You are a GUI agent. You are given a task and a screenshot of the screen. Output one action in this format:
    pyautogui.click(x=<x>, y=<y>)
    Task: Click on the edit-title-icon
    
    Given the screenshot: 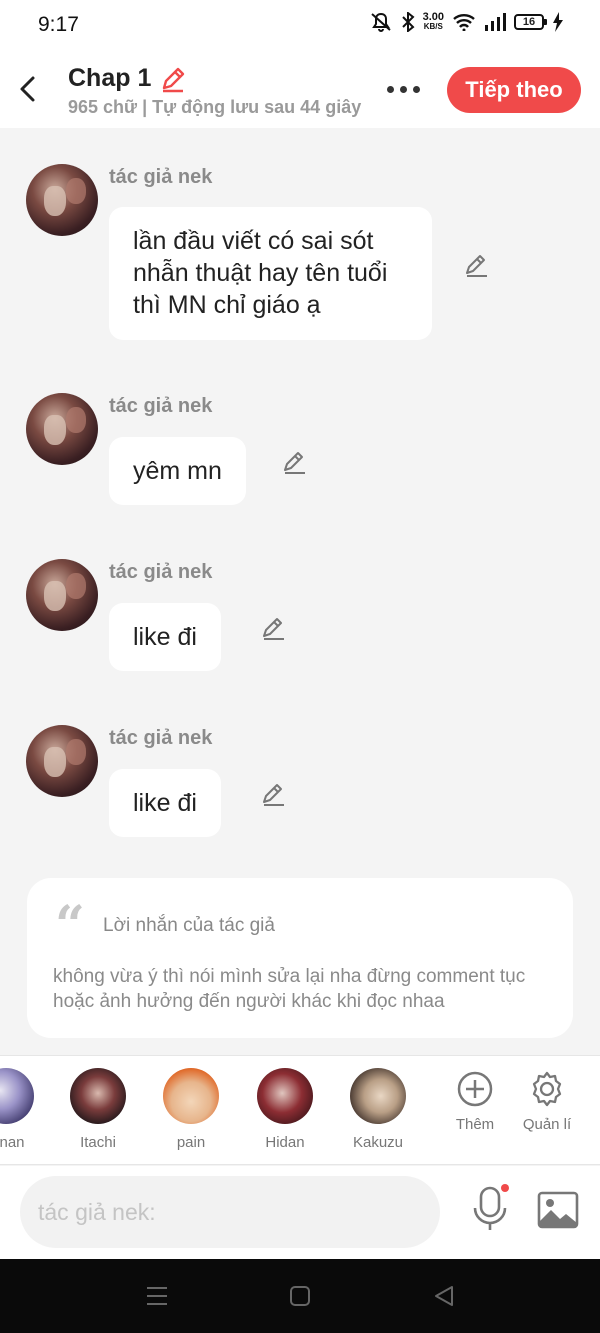 What is the action you would take?
    pyautogui.click(x=173, y=79)
    